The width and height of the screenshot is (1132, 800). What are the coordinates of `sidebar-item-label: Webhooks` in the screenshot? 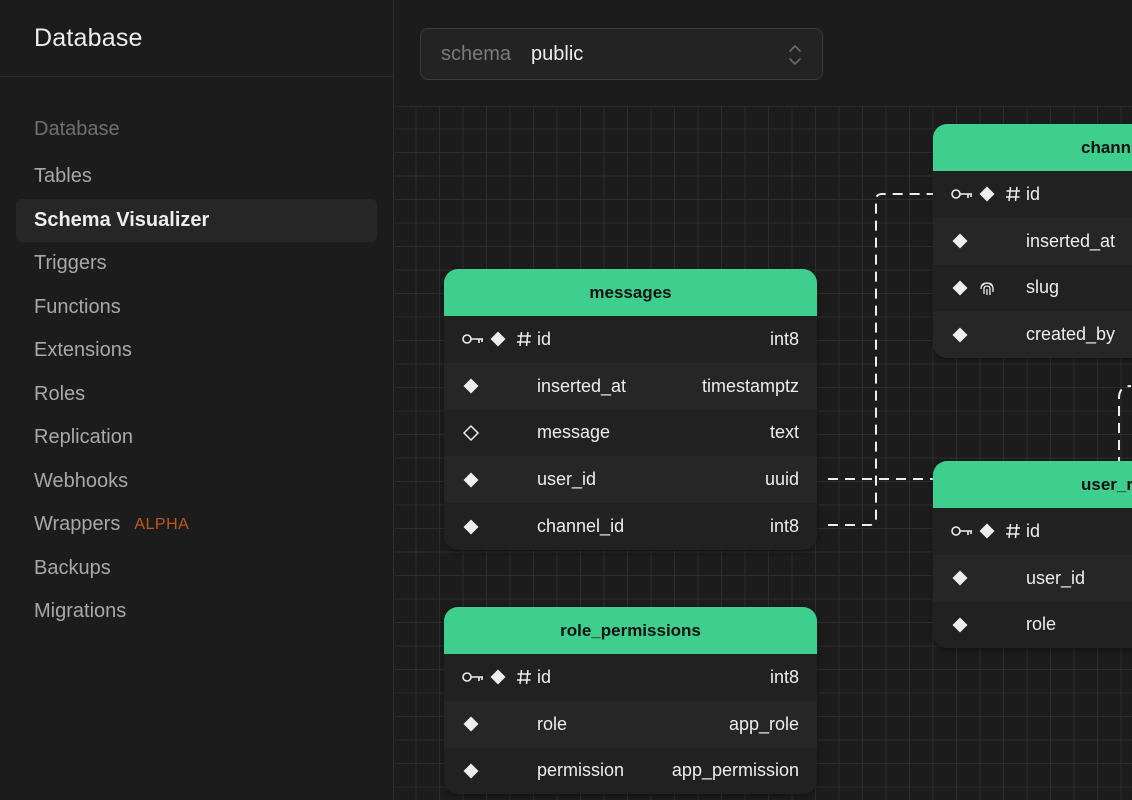 It's located at (81, 480).